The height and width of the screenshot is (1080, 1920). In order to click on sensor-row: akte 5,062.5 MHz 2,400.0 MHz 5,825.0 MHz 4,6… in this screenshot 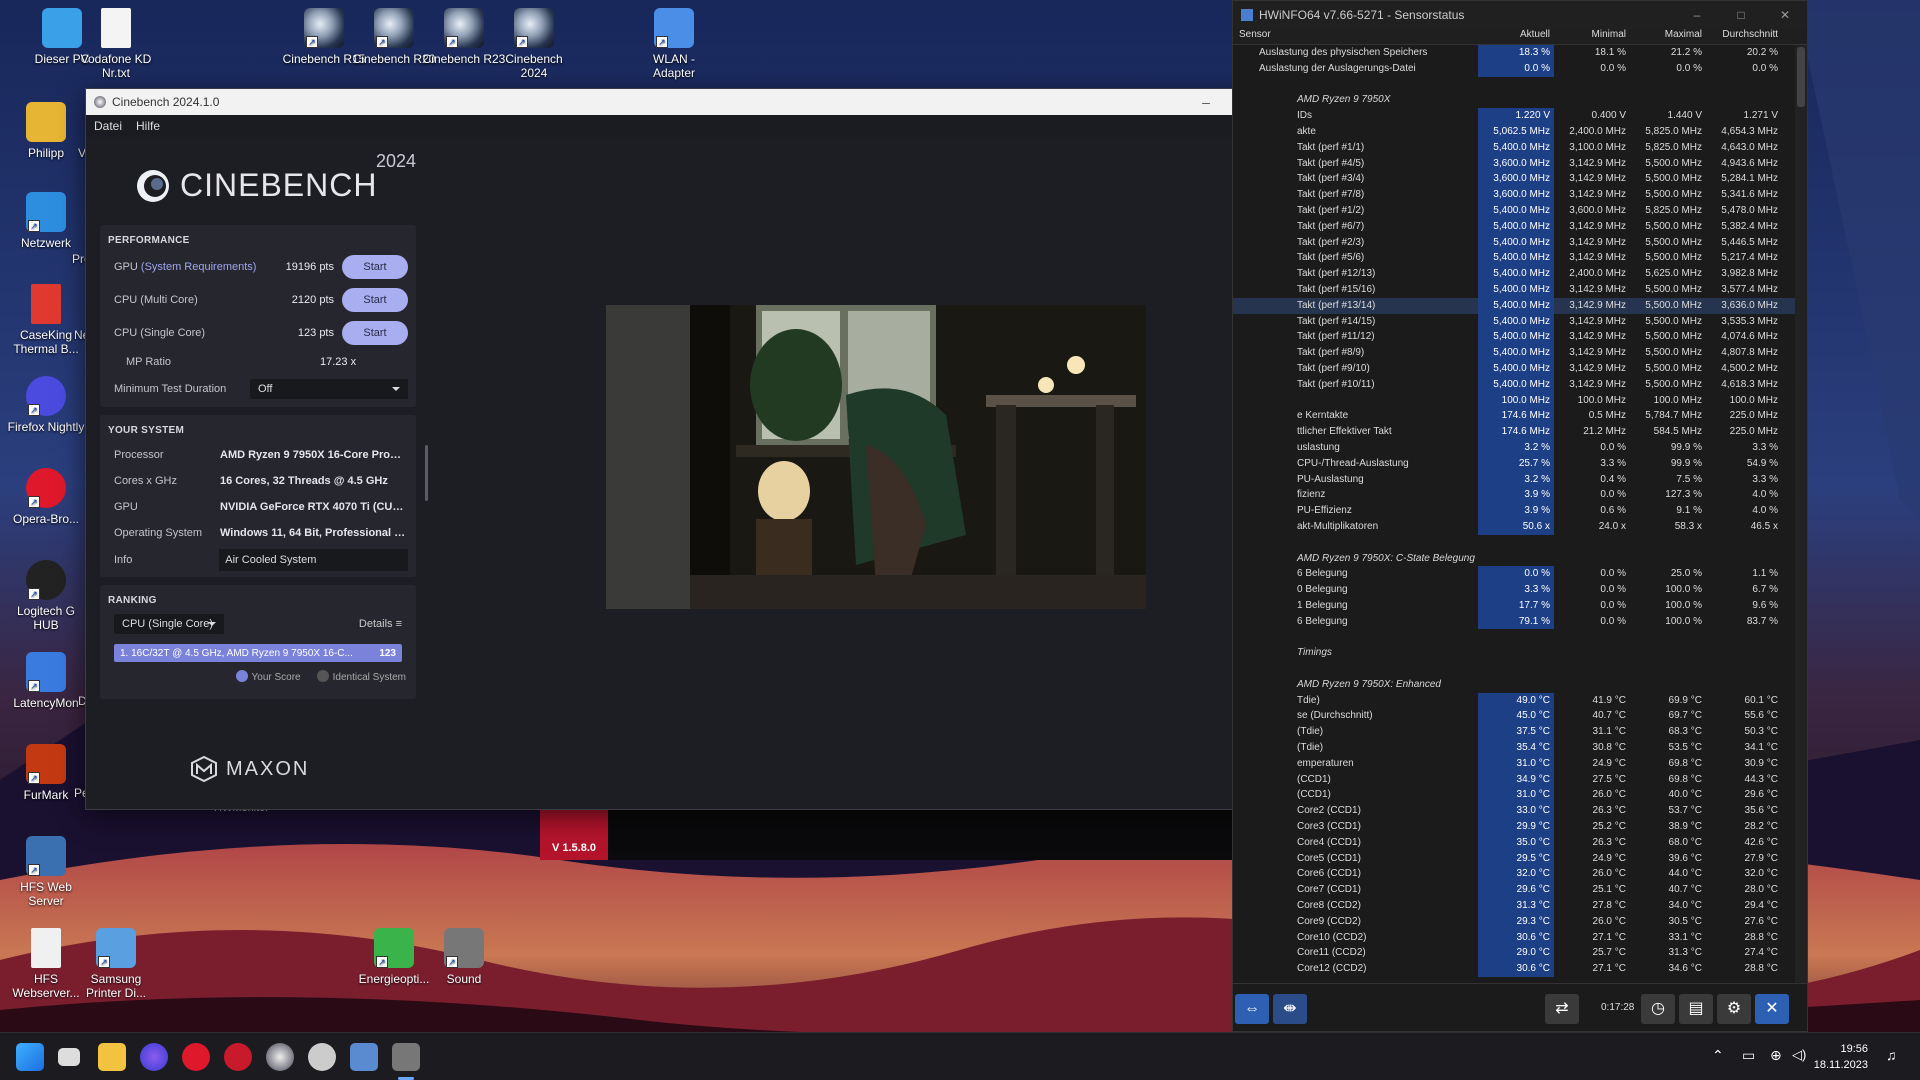, I will do `click(1520, 131)`.